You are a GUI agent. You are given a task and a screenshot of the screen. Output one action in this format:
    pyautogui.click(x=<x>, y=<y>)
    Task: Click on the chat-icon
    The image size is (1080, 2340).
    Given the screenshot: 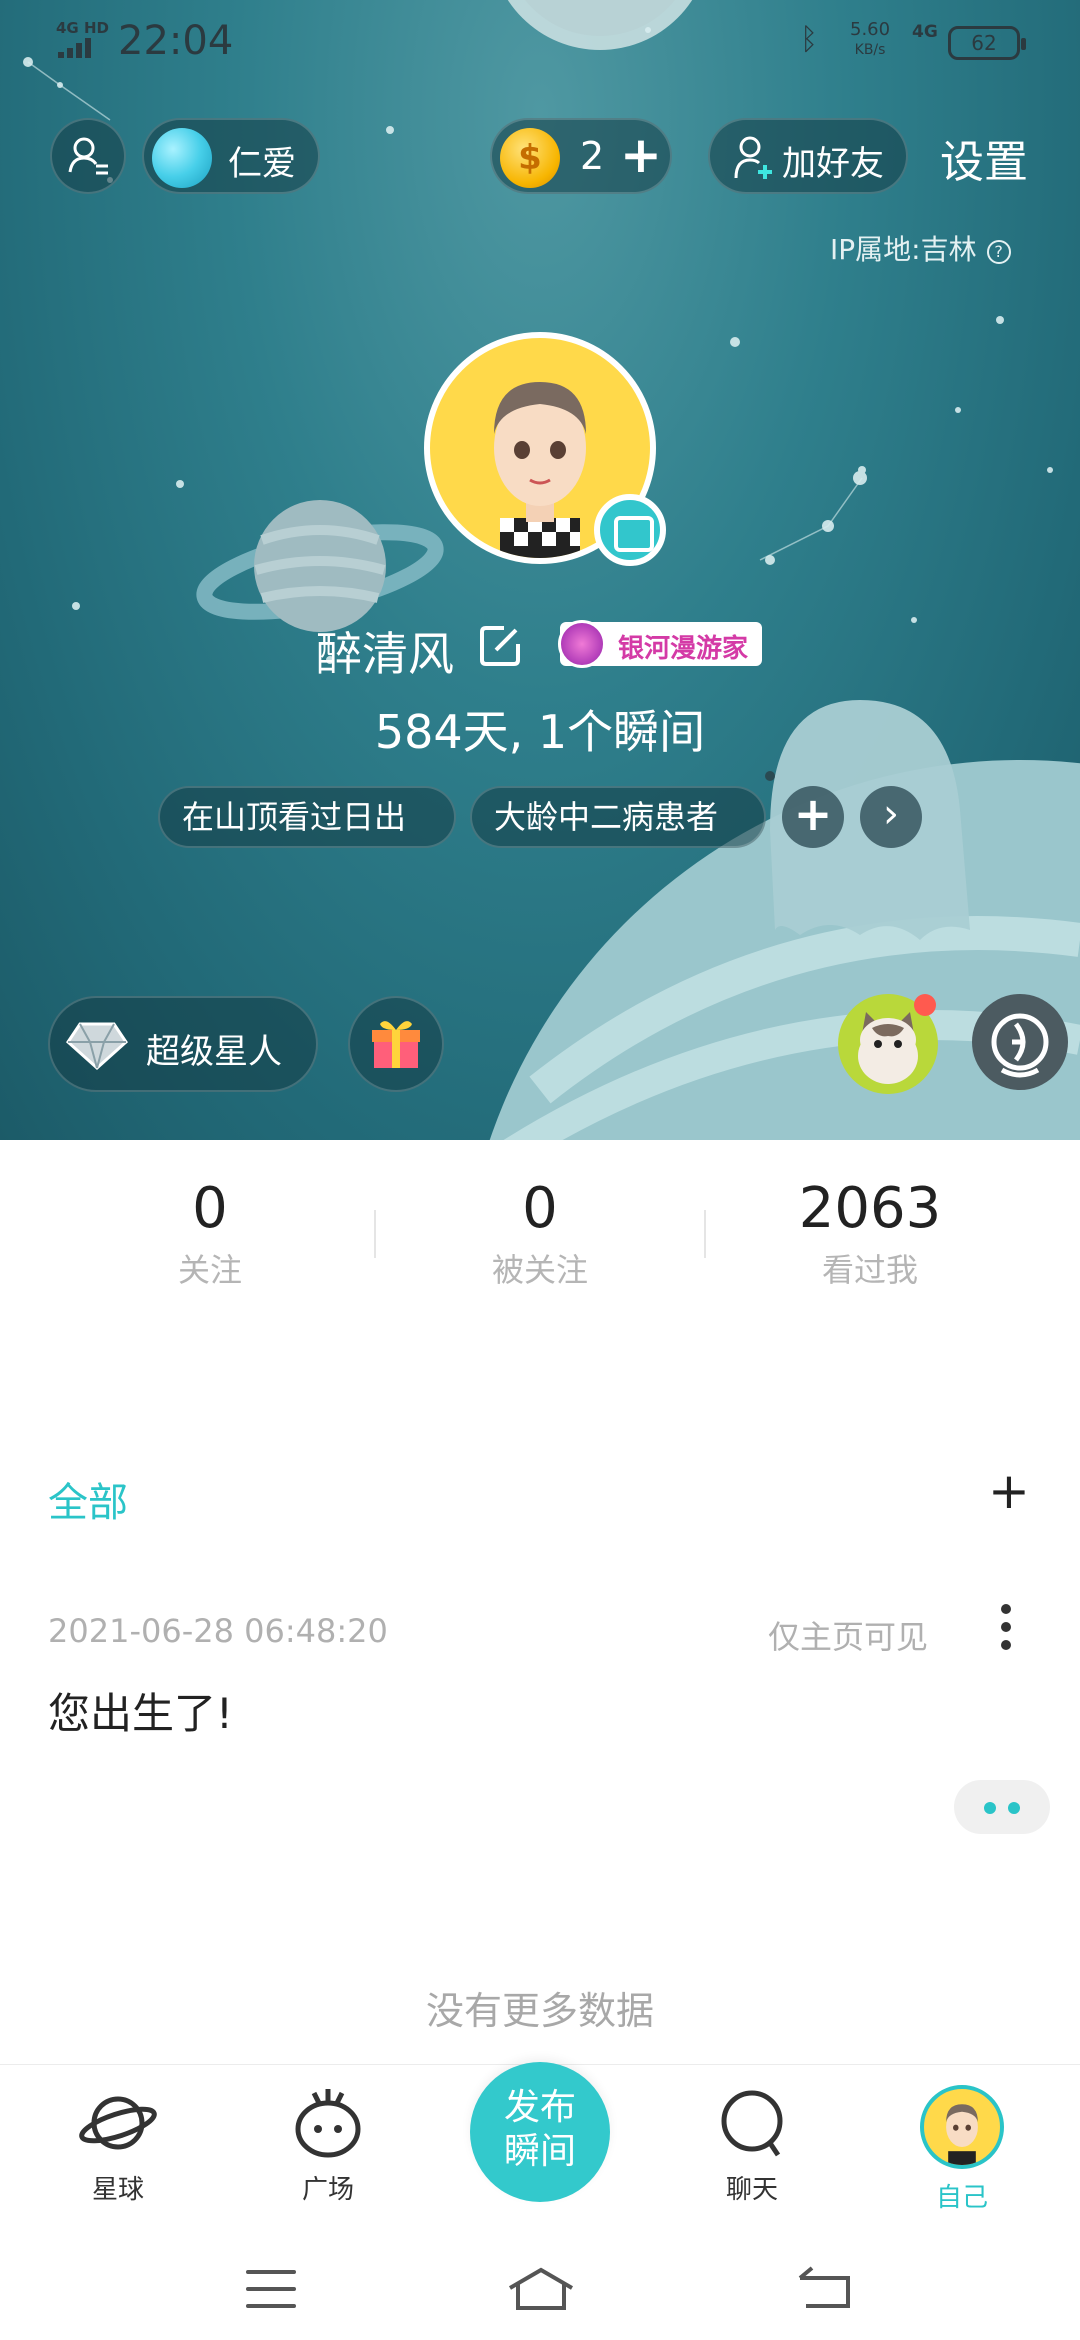 What is the action you would take?
    pyautogui.click(x=752, y=2123)
    